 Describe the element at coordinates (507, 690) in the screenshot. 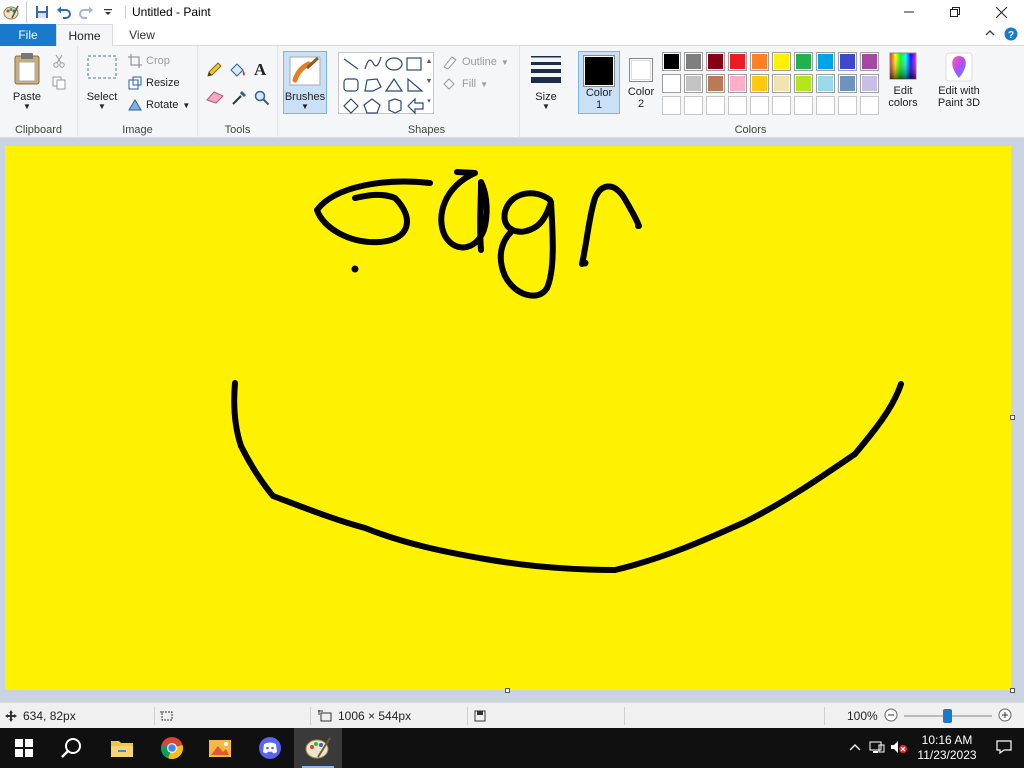

I see `resize-handle-bottom` at that location.